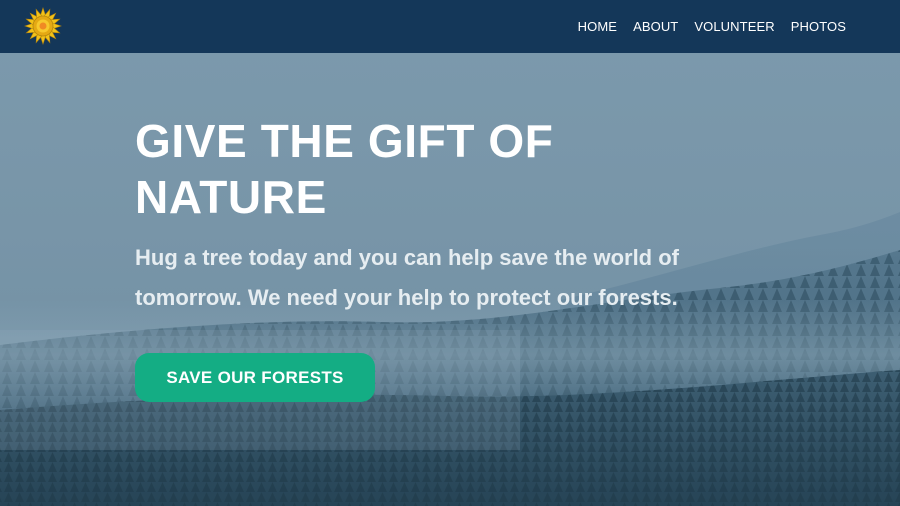  I want to click on nav-item-home: HOME, so click(597, 27).